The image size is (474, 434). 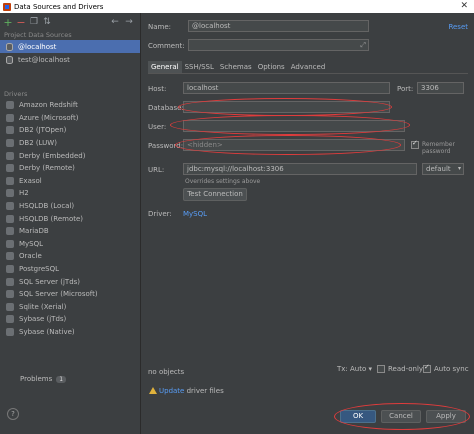 What do you see at coordinates (70, 256) in the screenshot?
I see `driver-item: Oracle` at bounding box center [70, 256].